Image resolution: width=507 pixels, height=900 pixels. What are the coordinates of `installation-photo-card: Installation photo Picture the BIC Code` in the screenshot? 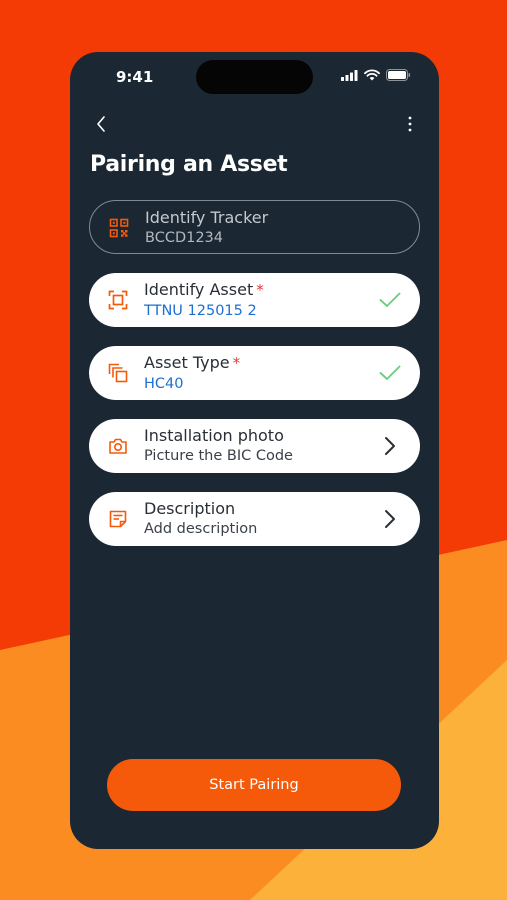 It's located at (254, 446).